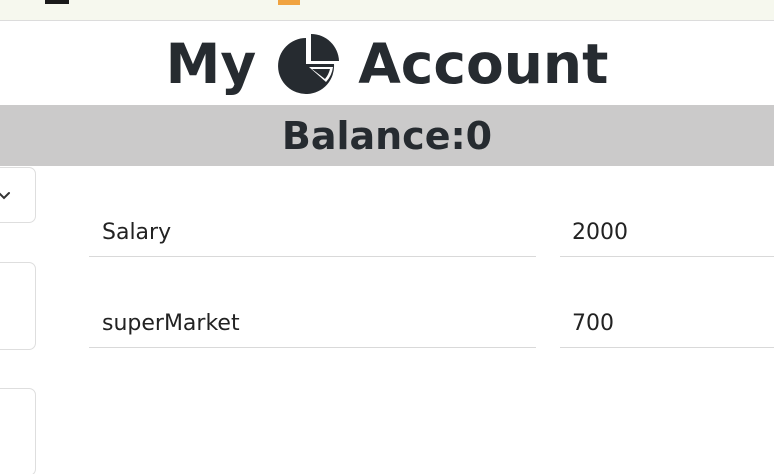  I want to click on chevron-down-icon, so click(5, 193).